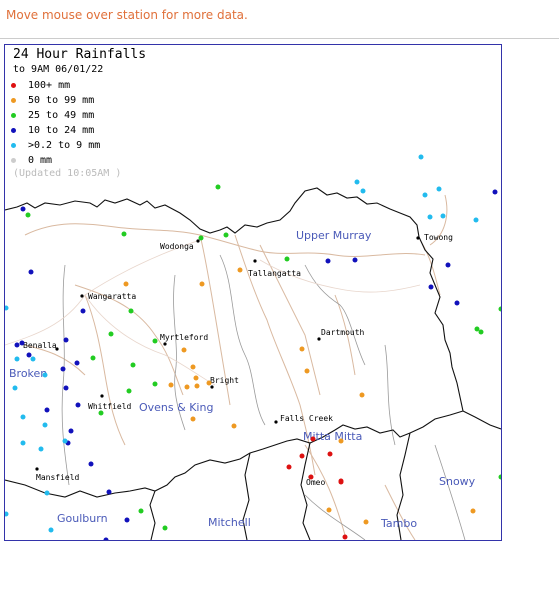 The height and width of the screenshot is (595, 559). What do you see at coordinates (40, 345) in the screenshot?
I see `town-benalla: Benalla` at bounding box center [40, 345].